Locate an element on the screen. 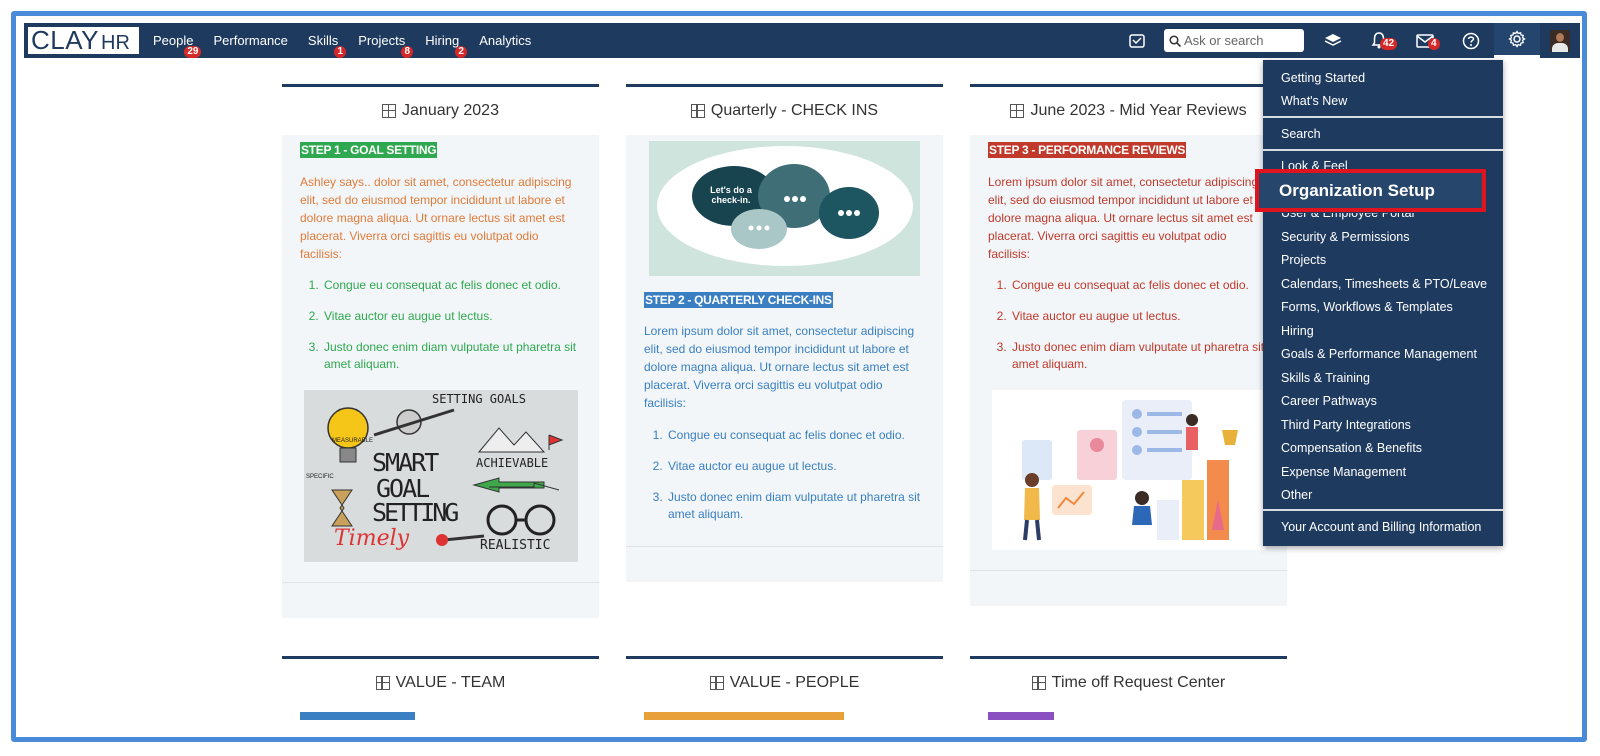  card-time-off-request-center: Time off Request Center is located at coordinates (1128, 696).